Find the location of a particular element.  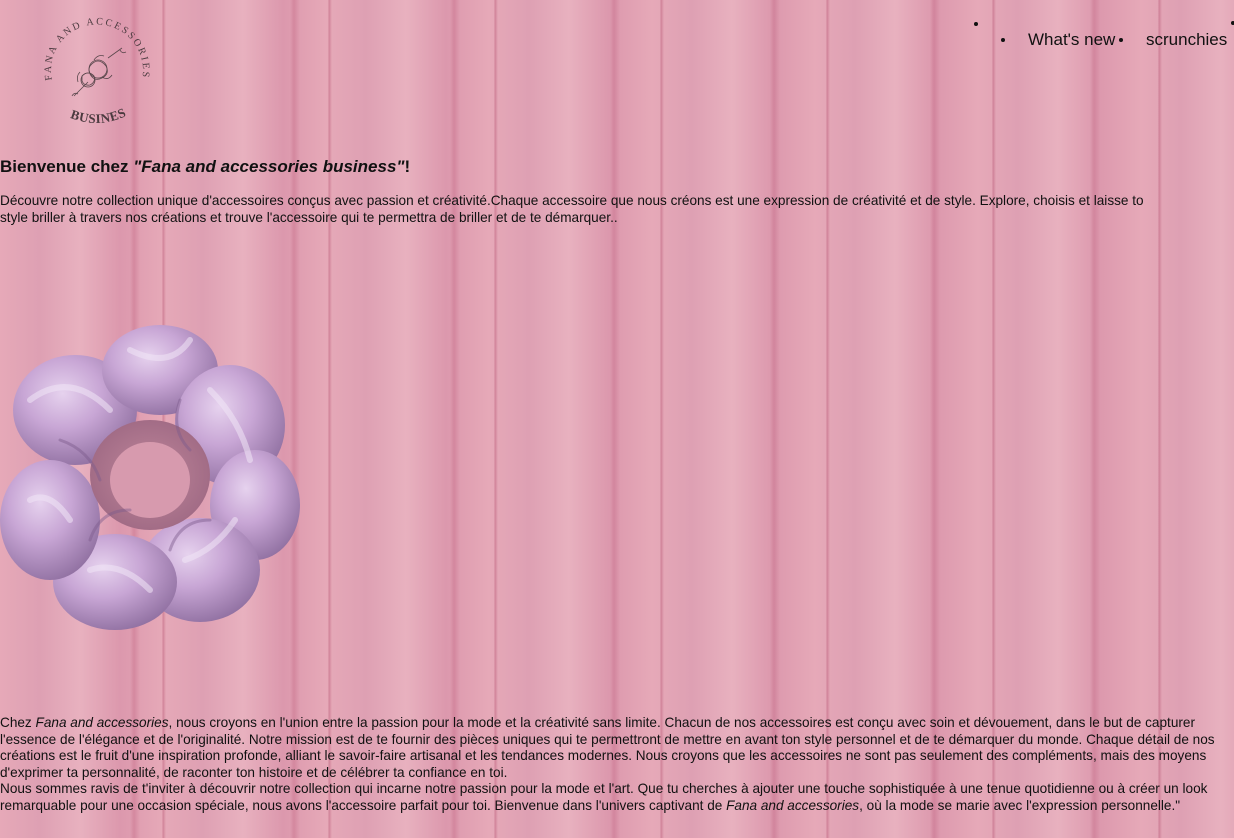

brand-logo: FANA AND ACCESSORIES BUSINESS is located at coordinates (94, 67).